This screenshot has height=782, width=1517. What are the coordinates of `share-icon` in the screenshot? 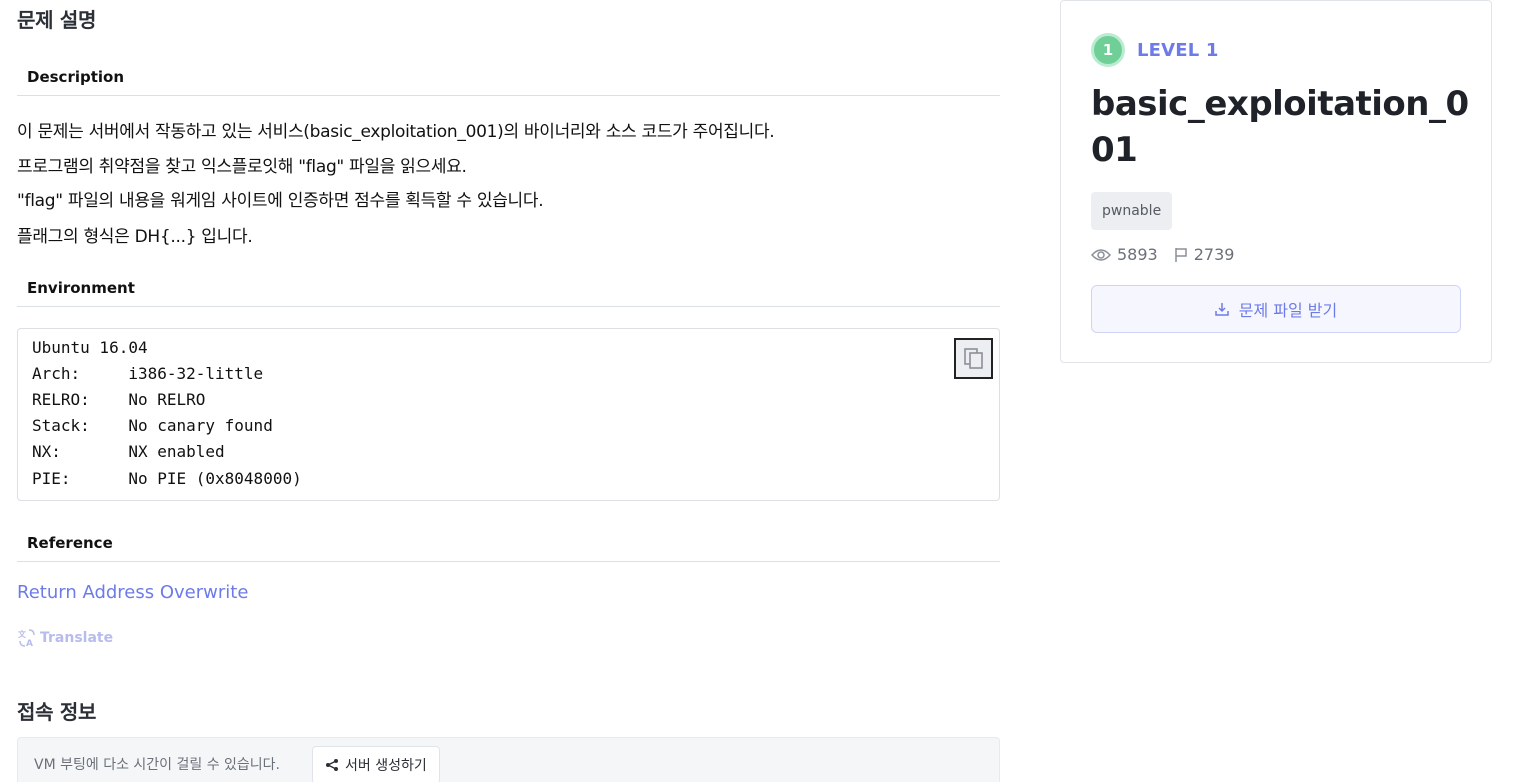 It's located at (332, 765).